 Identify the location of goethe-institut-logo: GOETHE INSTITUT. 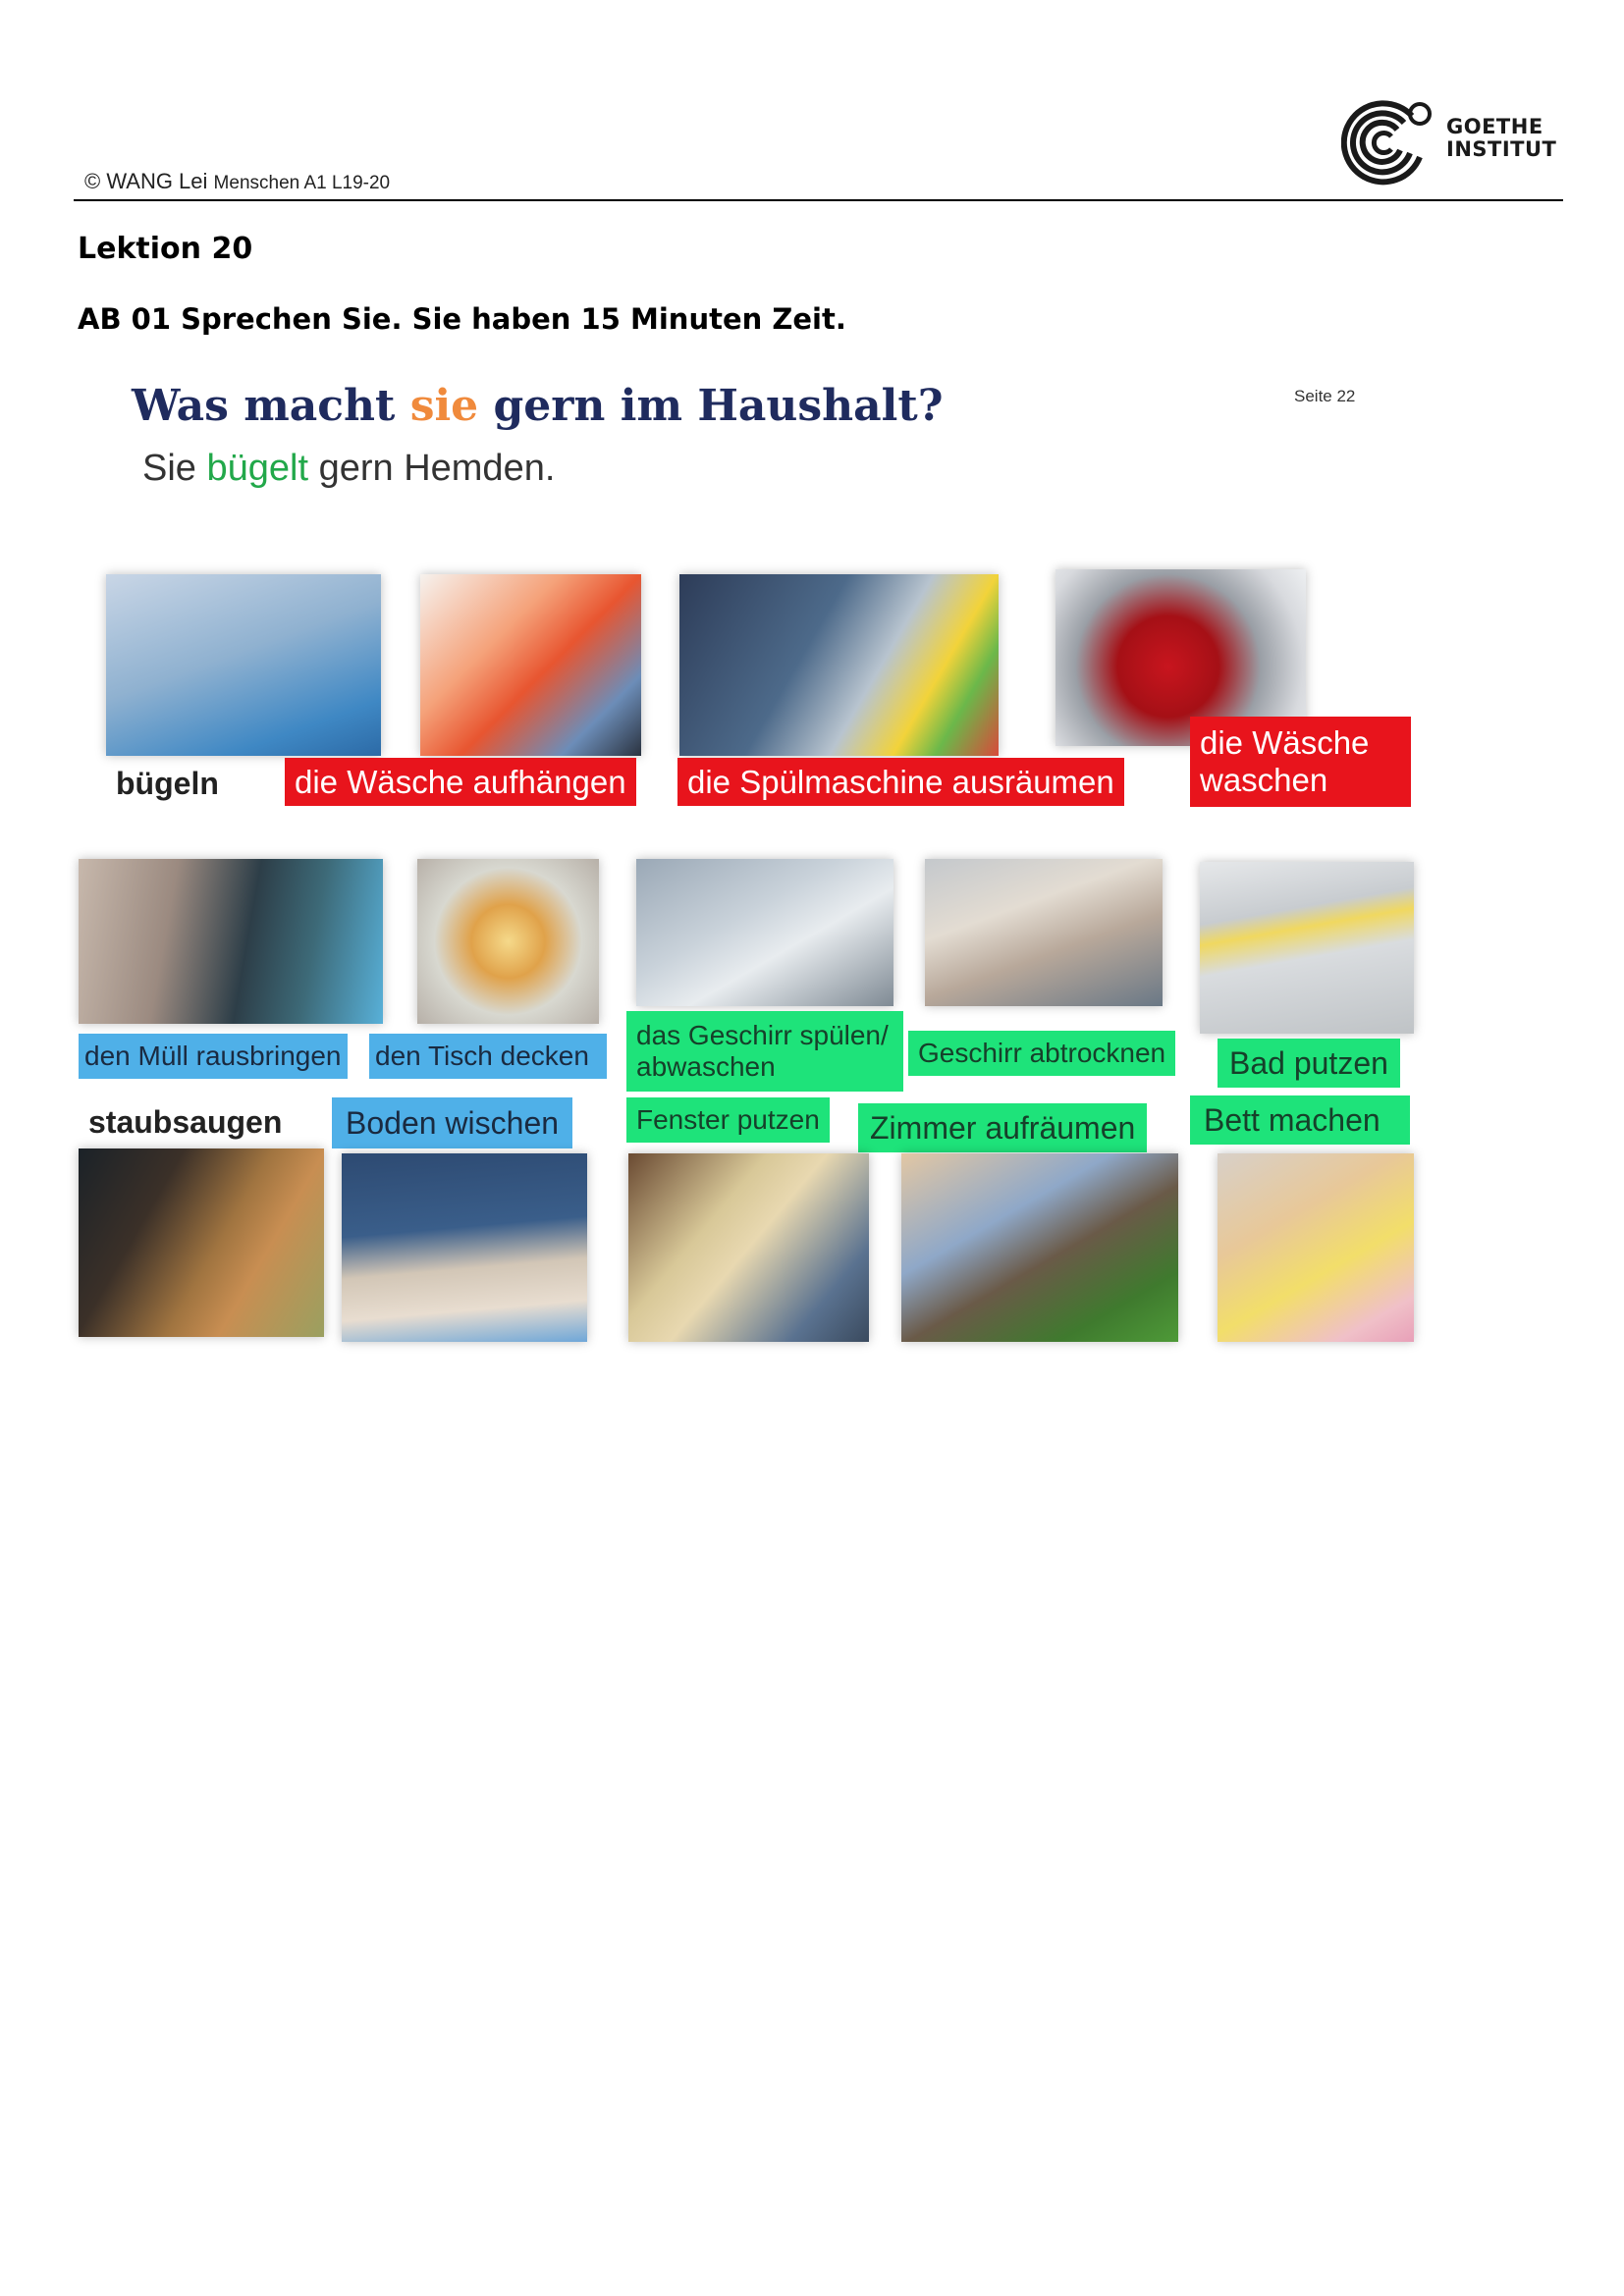
(1448, 143).